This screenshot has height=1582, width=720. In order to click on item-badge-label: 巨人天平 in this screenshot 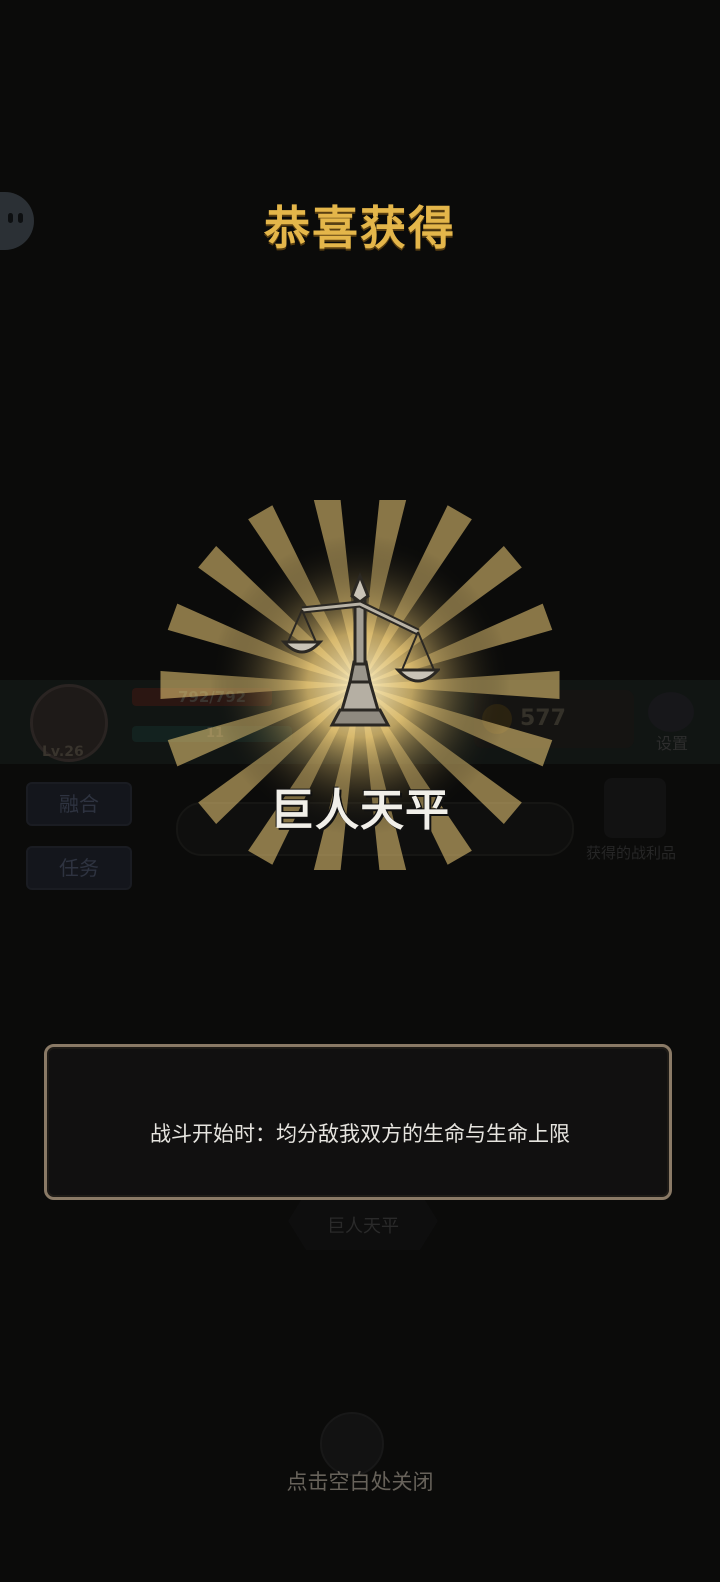, I will do `click(363, 1226)`.